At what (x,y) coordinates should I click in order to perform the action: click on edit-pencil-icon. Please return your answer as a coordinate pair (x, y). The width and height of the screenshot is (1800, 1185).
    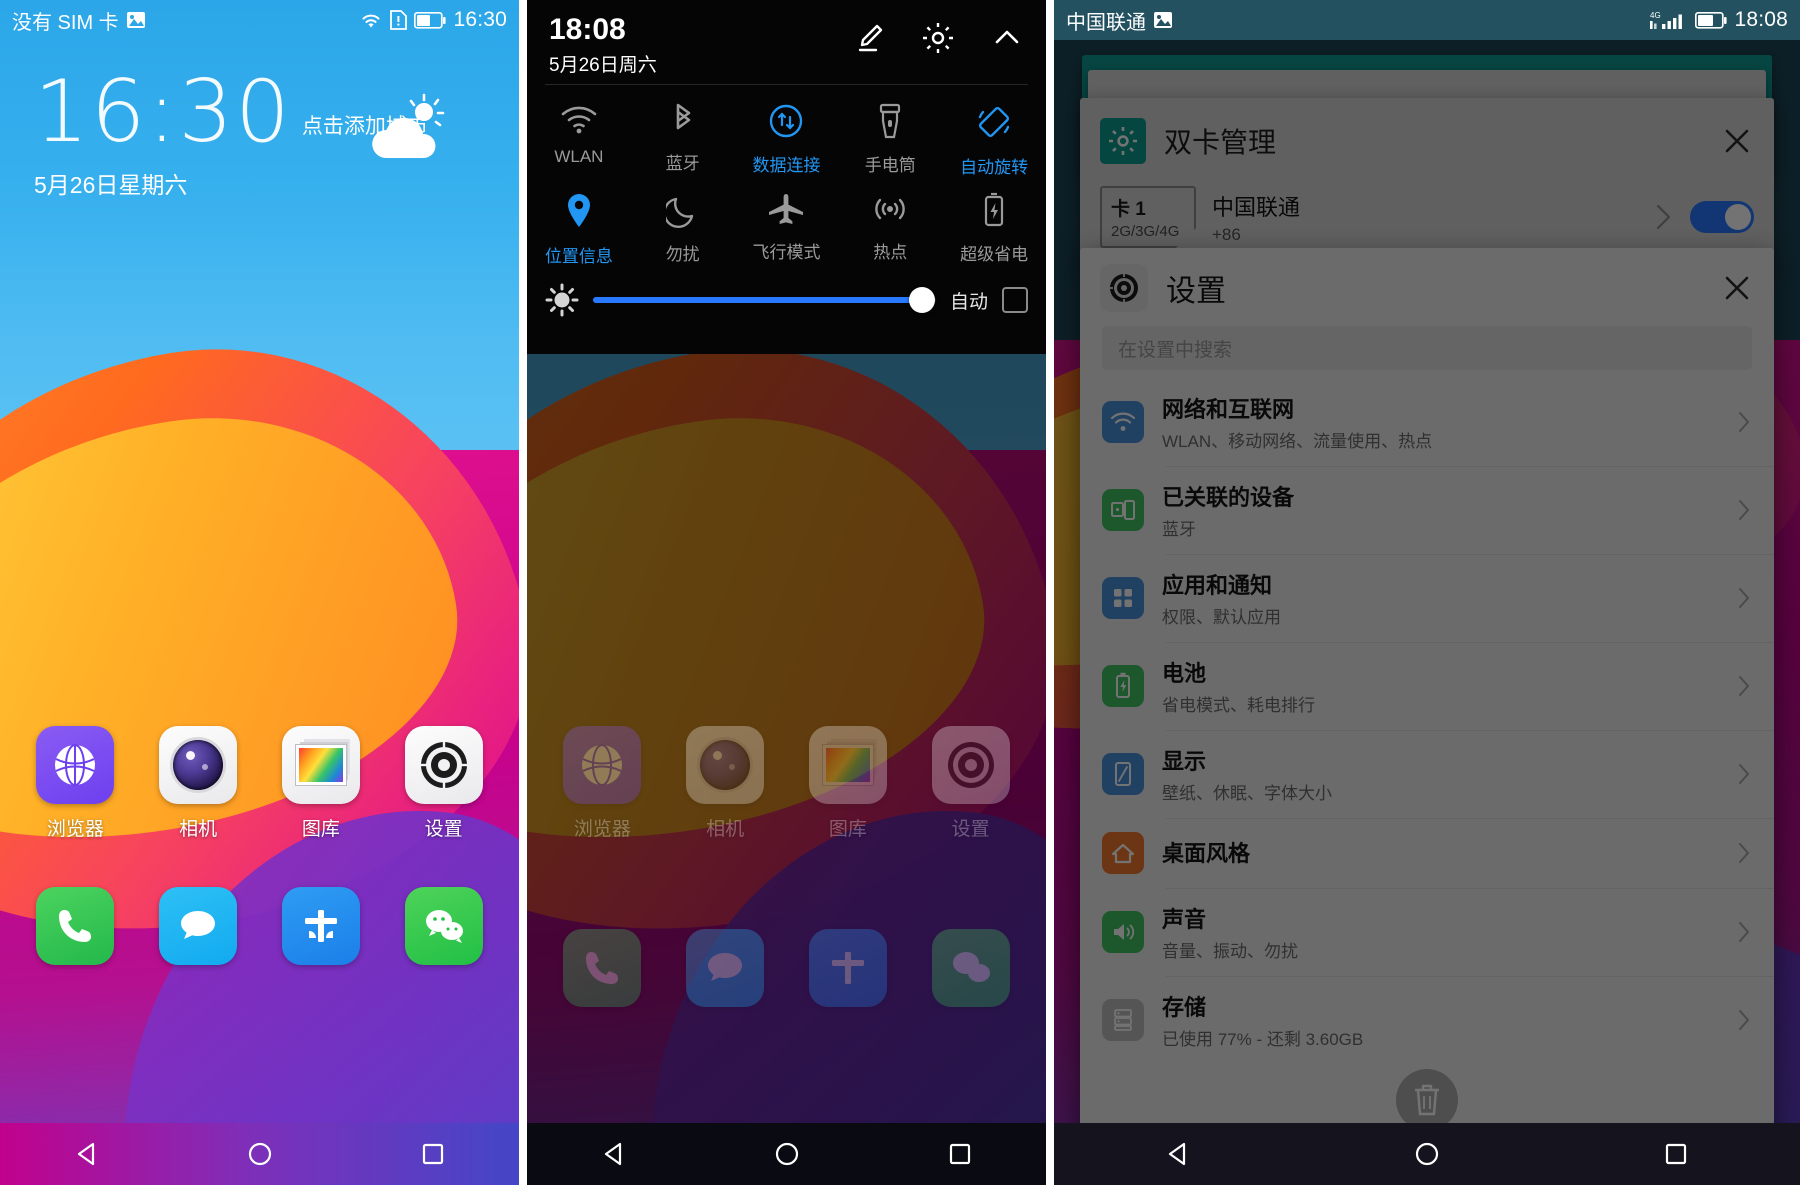
    Looking at the image, I should click on (869, 38).